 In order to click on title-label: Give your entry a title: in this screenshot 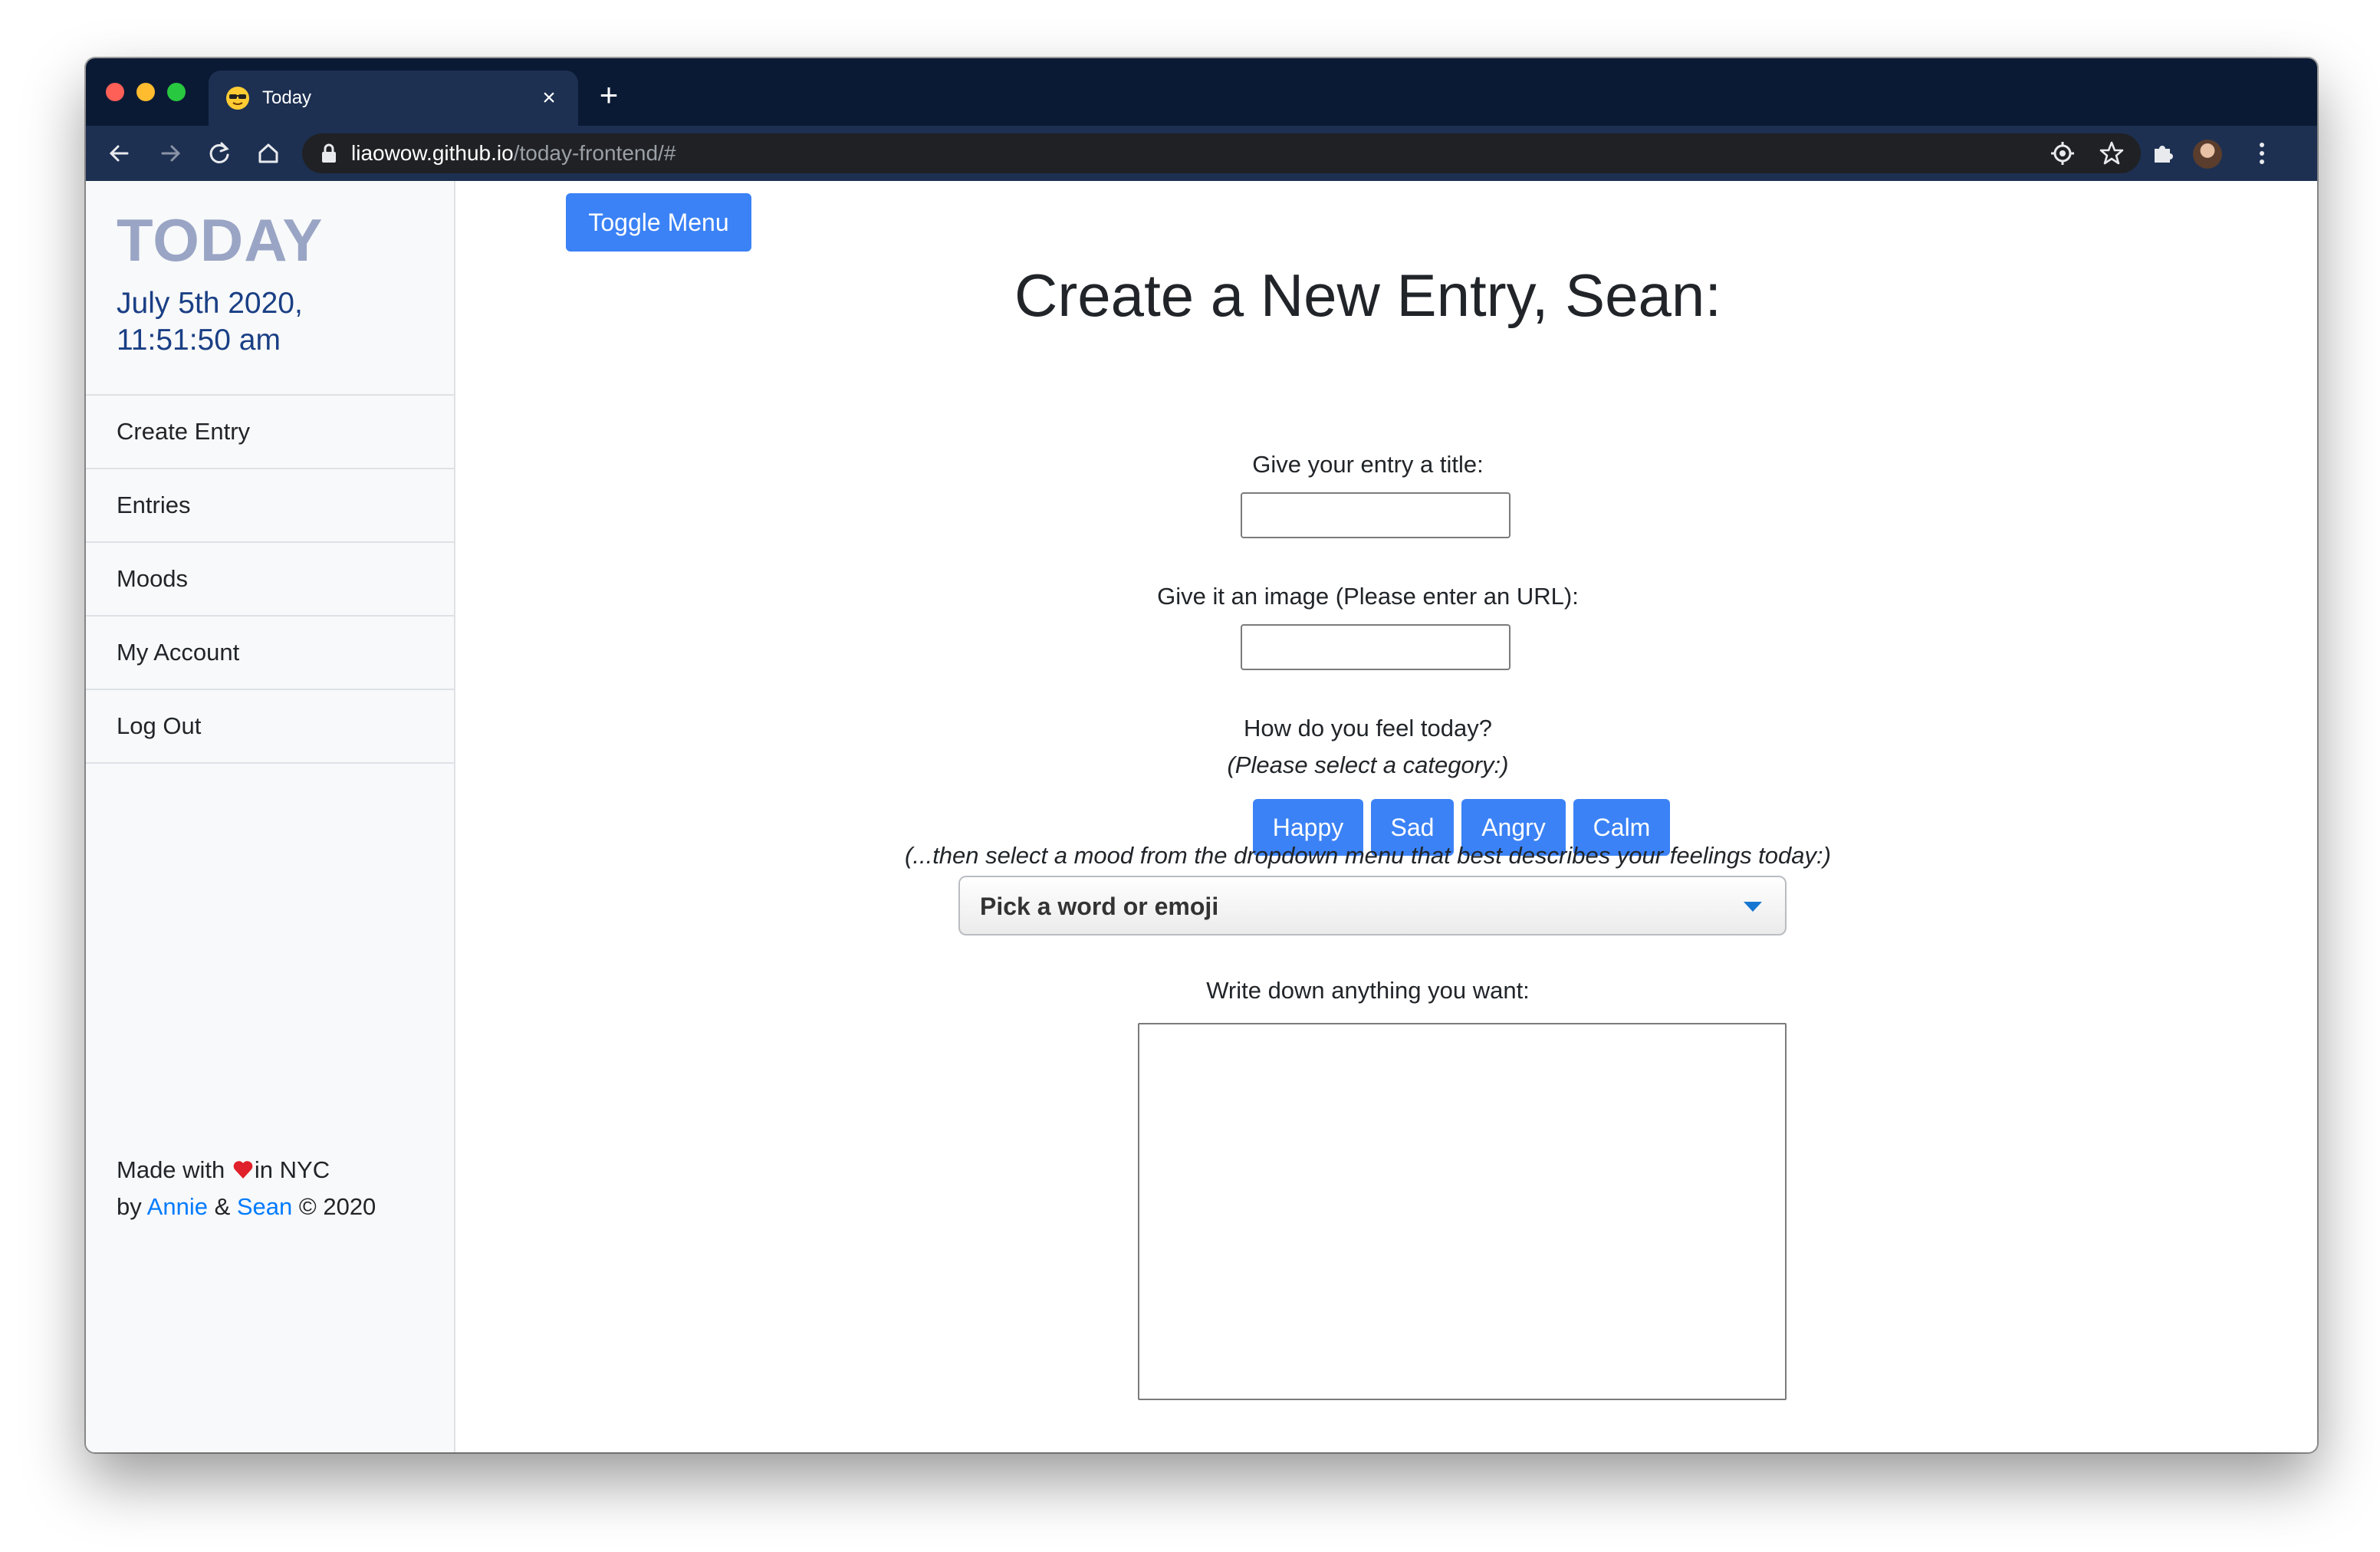, I will do `click(1368, 465)`.